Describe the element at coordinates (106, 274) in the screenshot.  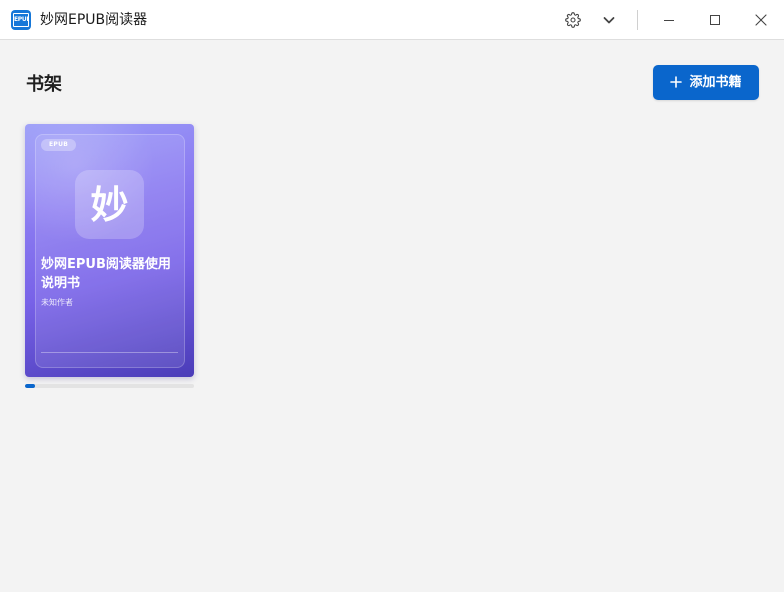
I see `book-title: 妙网EPUB阅读器使用说明书` at that location.